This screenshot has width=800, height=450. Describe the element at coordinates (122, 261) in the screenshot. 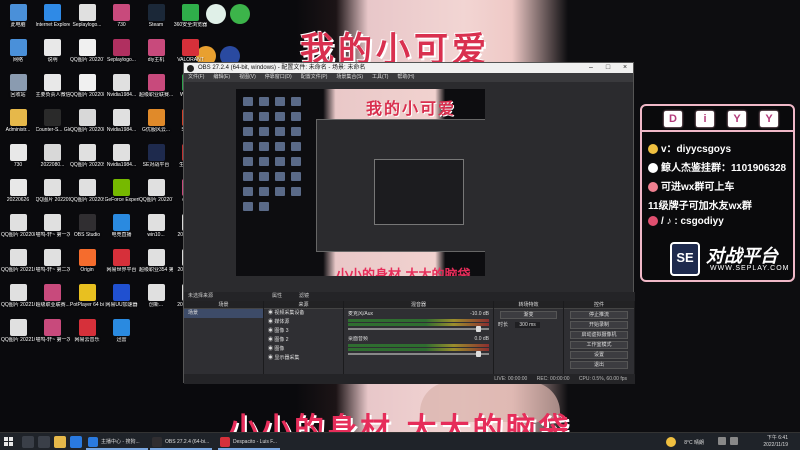

I see `desktop-icon: 网易世界平台` at that location.